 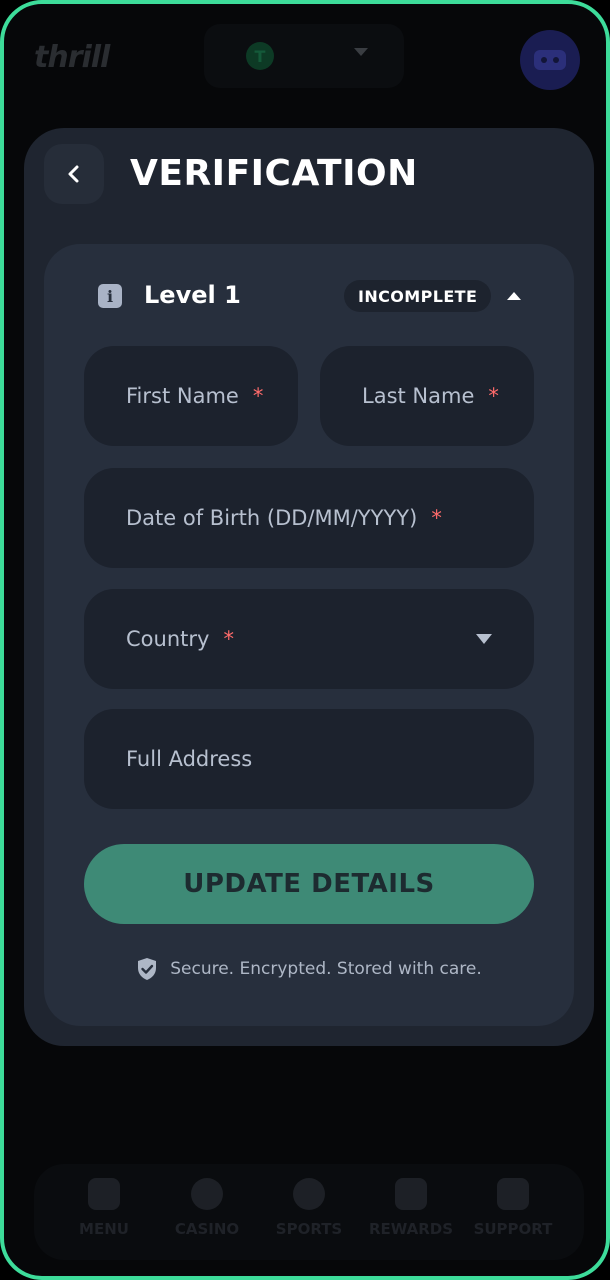 What do you see at coordinates (104, 1194) in the screenshot?
I see `menu-icon` at bounding box center [104, 1194].